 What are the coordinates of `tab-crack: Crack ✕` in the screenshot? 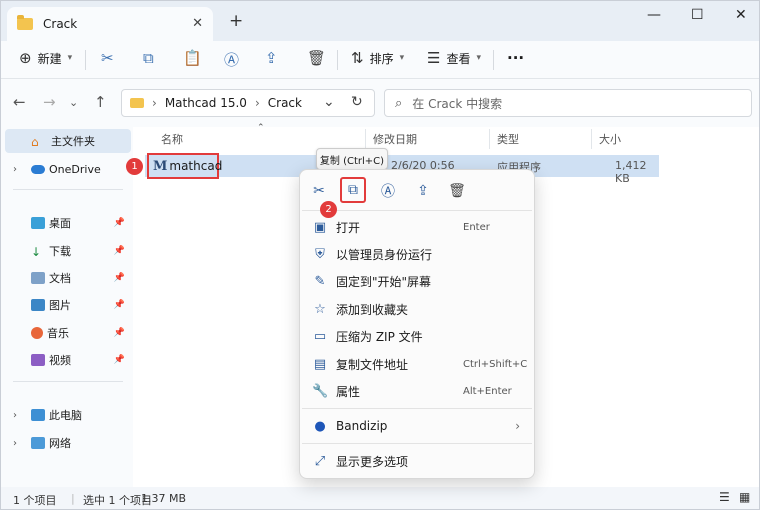 It's located at (110, 24).